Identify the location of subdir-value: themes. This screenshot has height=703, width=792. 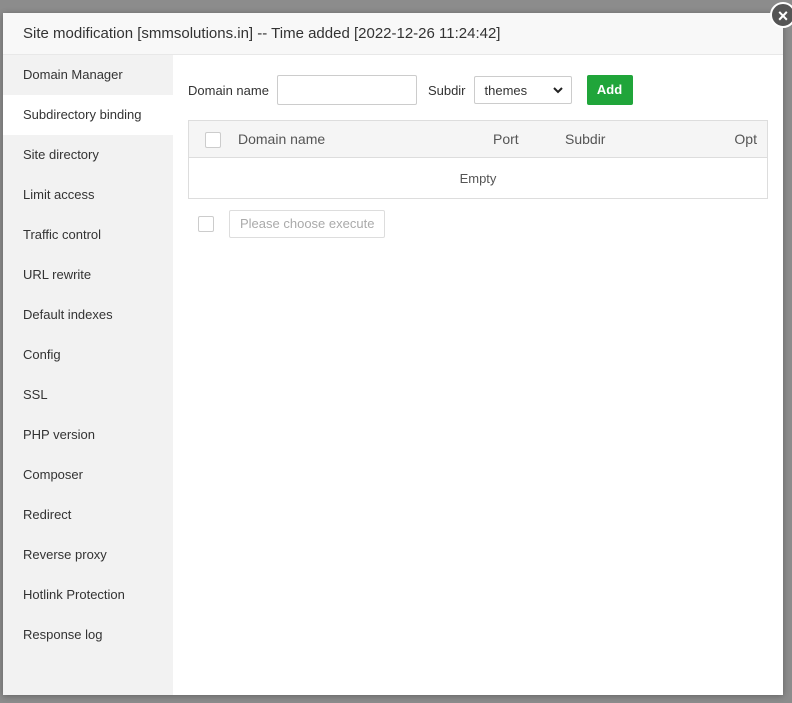
(506, 90).